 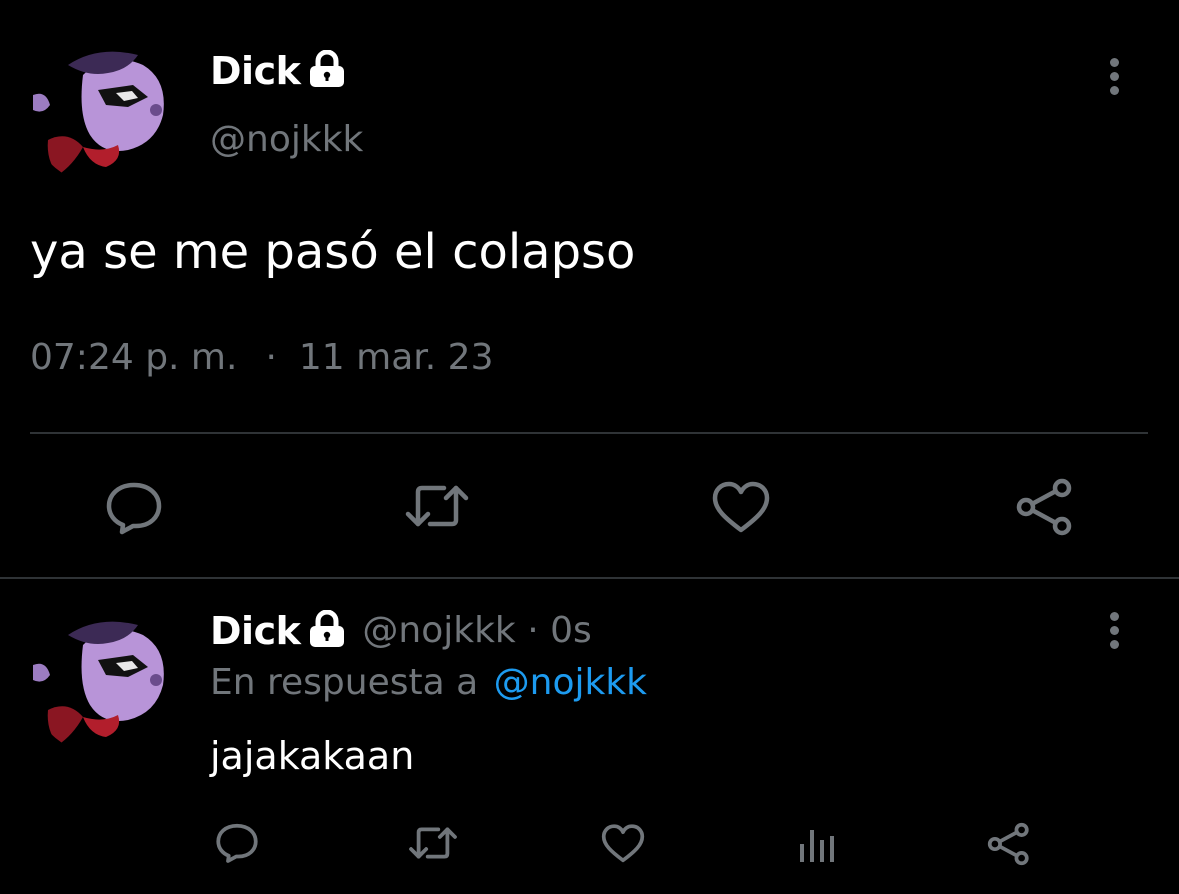 What do you see at coordinates (286, 140) in the screenshot?
I see `author-handle: @nojkkk` at bounding box center [286, 140].